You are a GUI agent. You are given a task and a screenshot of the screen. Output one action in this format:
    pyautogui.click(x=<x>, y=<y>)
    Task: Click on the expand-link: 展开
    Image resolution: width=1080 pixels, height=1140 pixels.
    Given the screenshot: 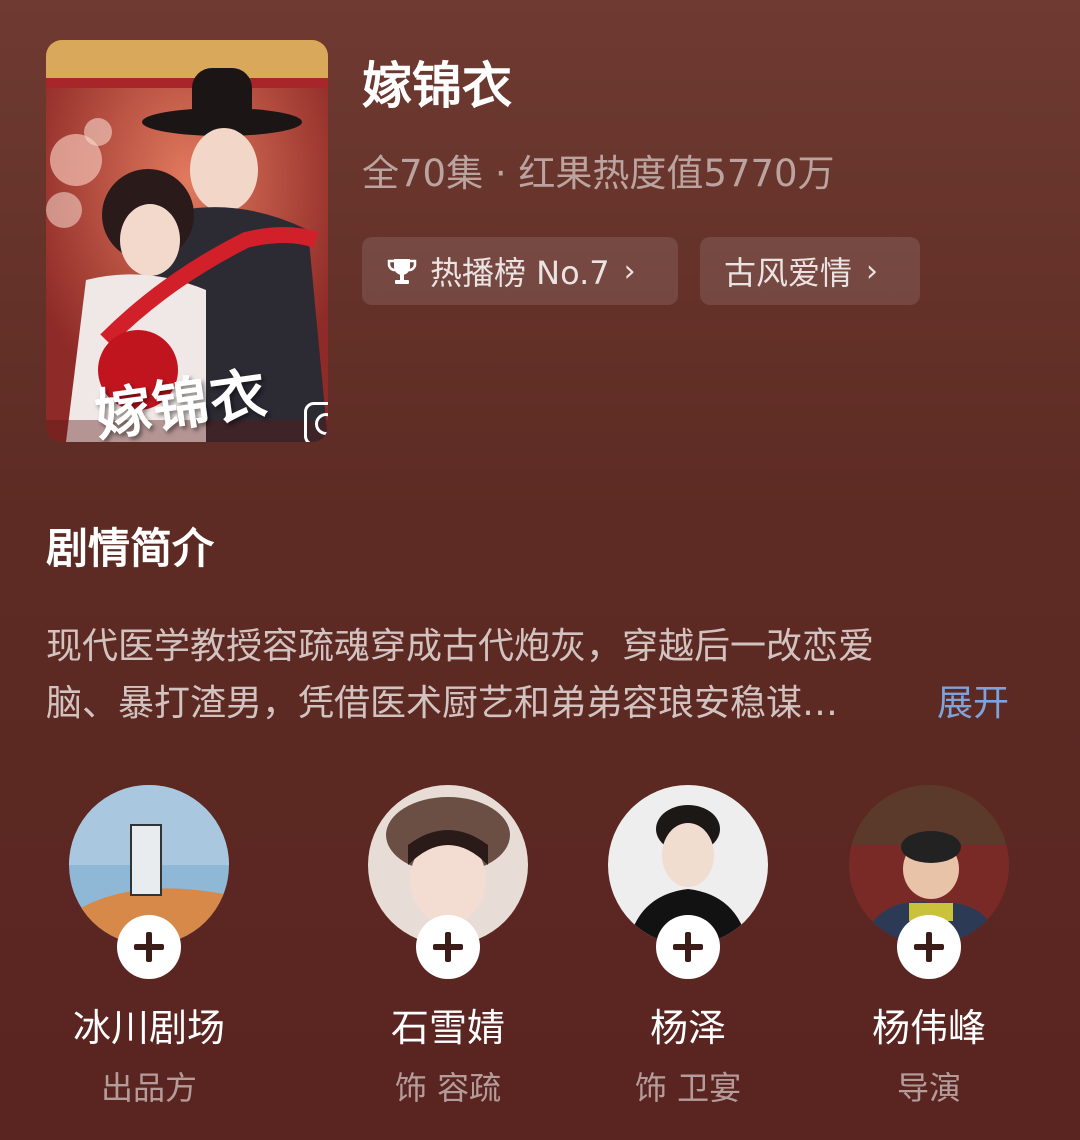 What is the action you would take?
    pyautogui.click(x=973, y=703)
    